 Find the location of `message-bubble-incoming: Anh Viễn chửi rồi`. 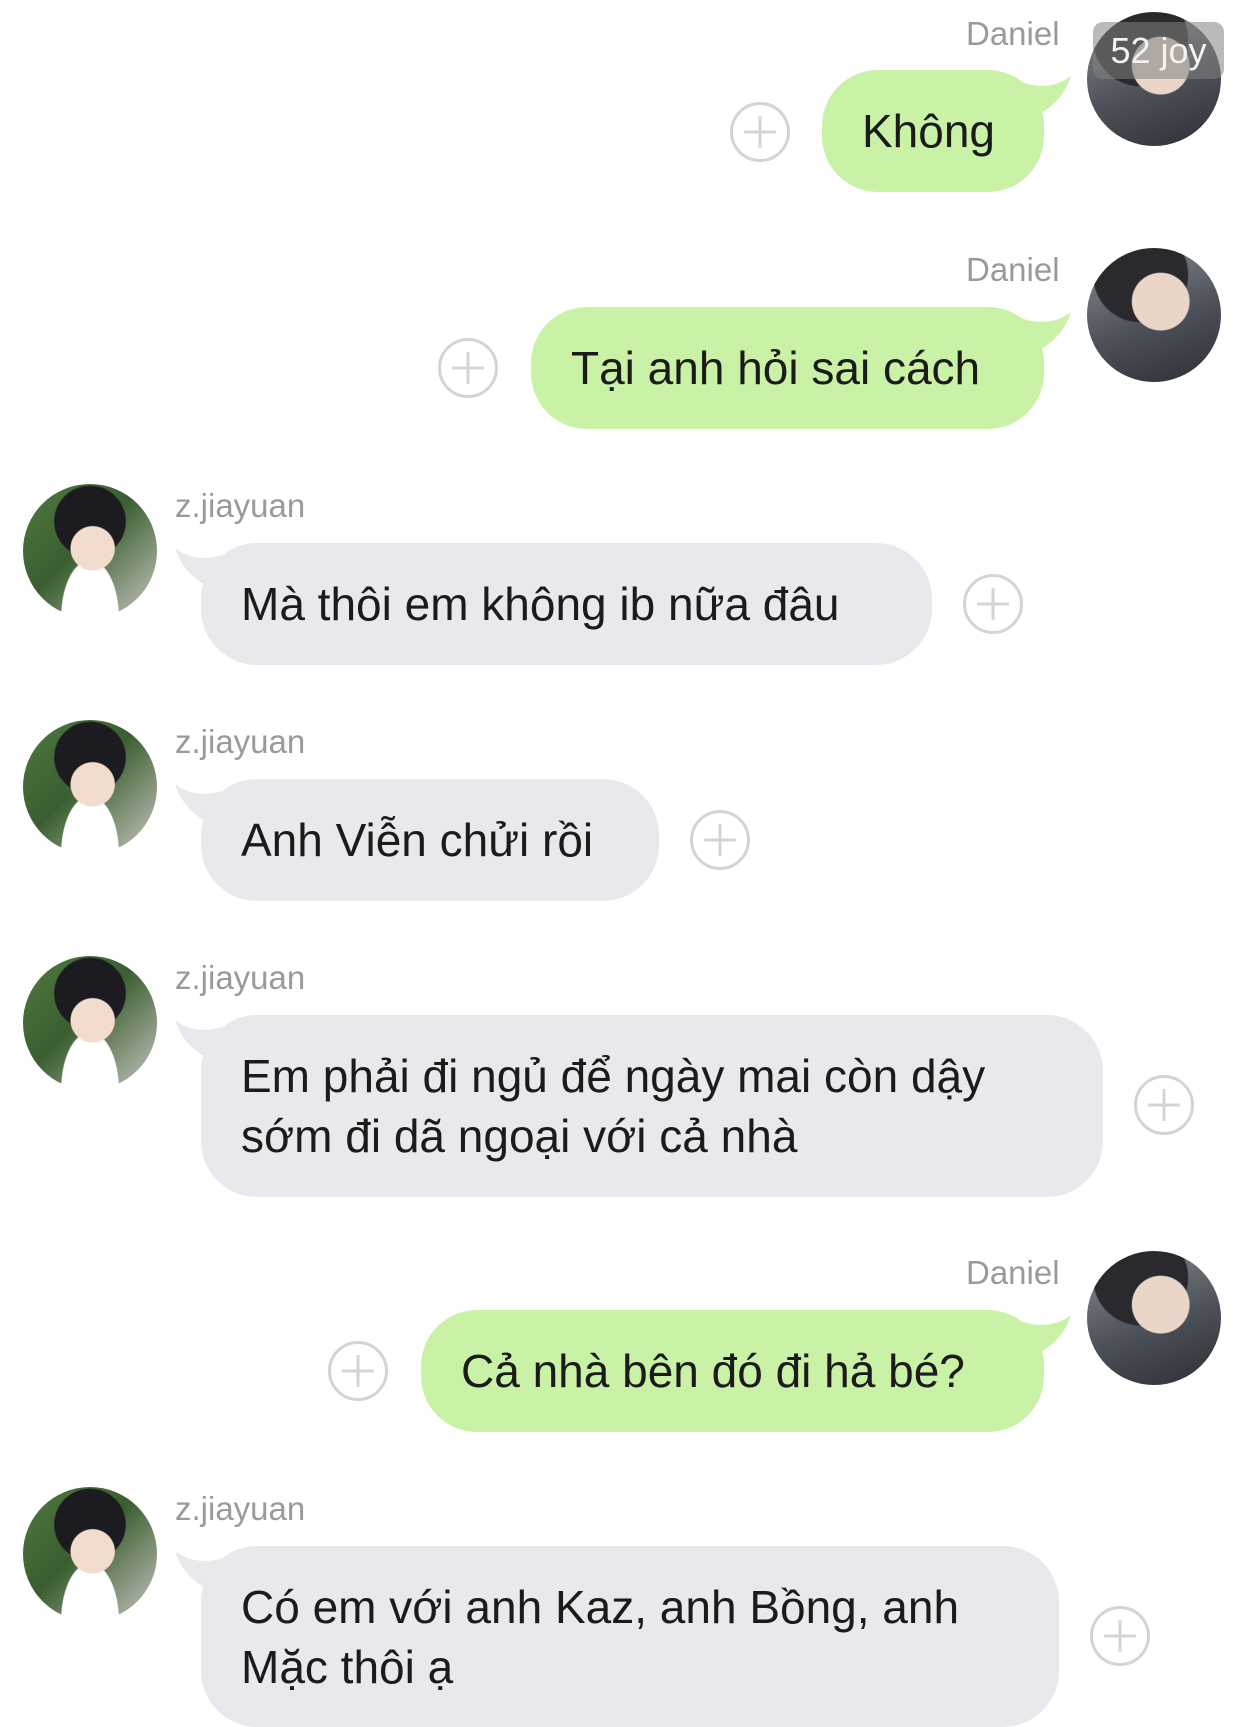

message-bubble-incoming: Anh Viễn chửi rồi is located at coordinates (430, 840).